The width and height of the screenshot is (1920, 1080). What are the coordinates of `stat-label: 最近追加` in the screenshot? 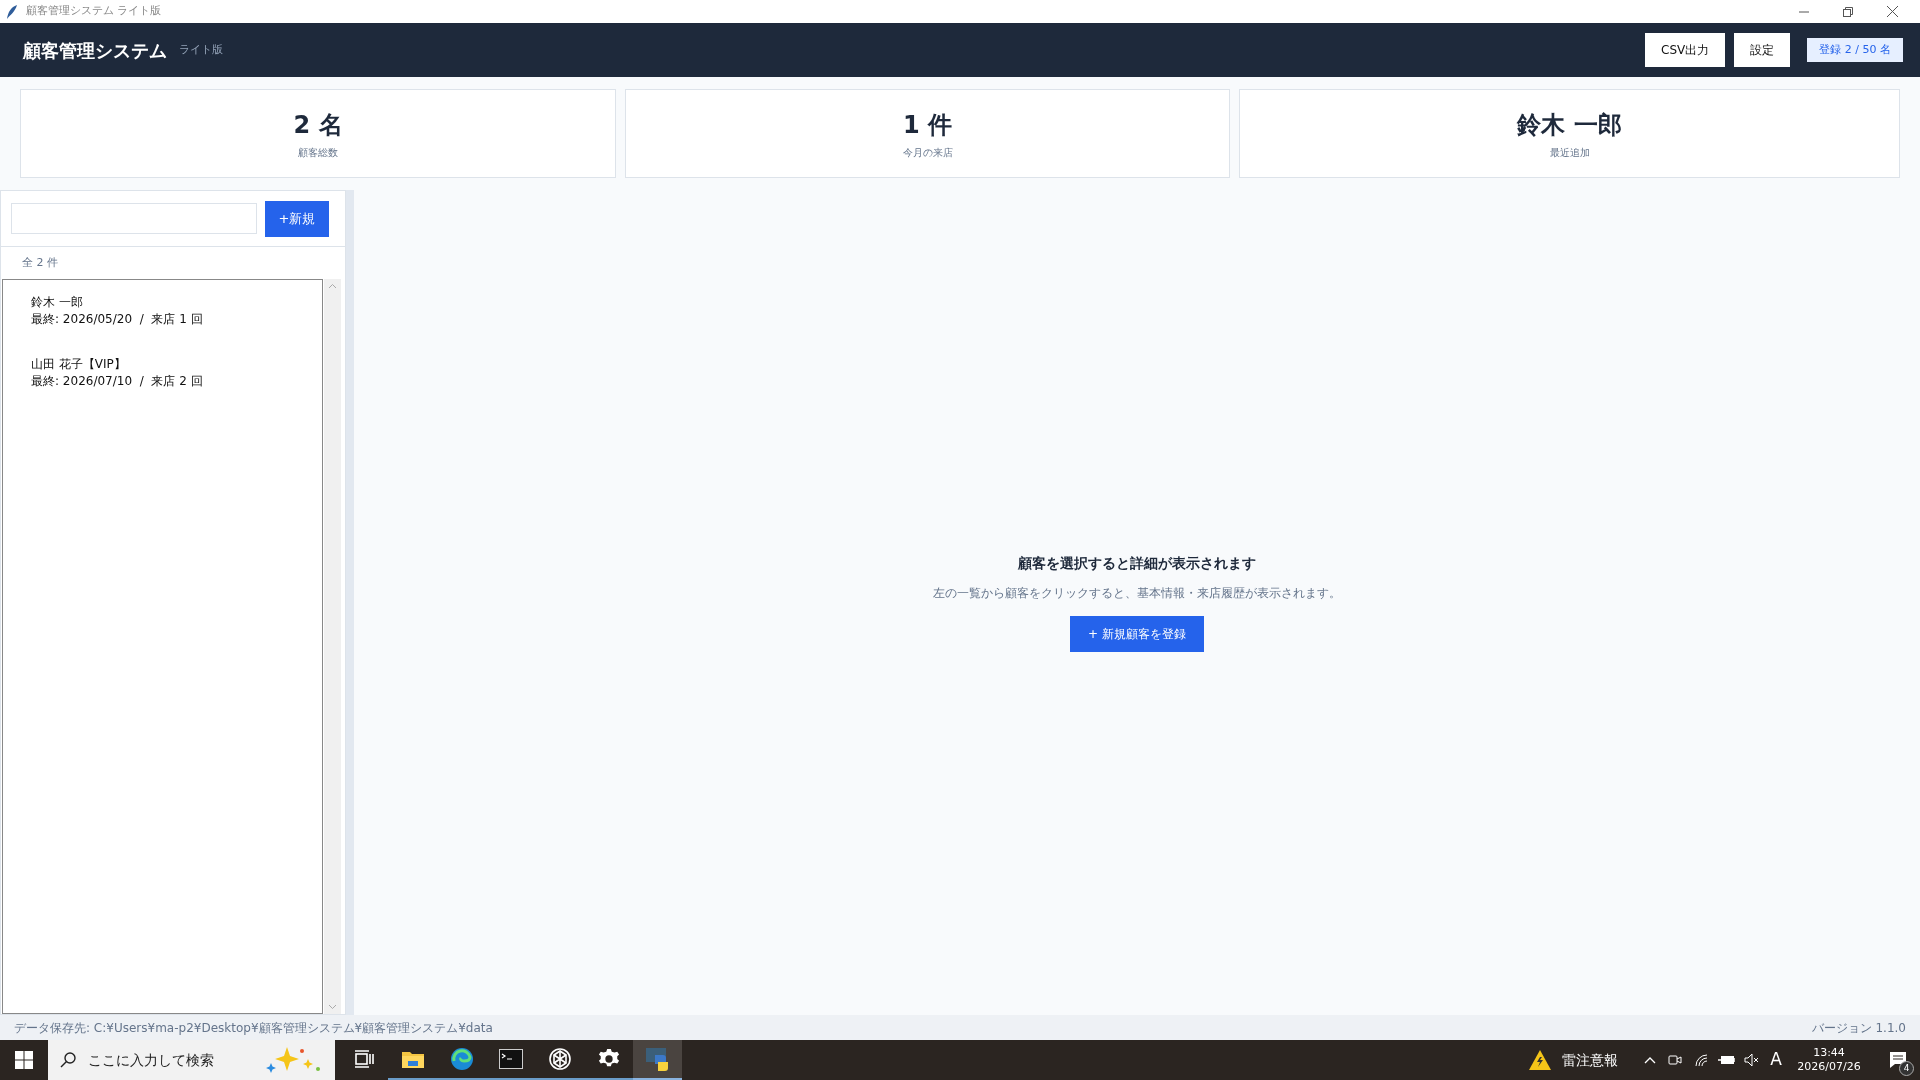 It's located at (1569, 153).